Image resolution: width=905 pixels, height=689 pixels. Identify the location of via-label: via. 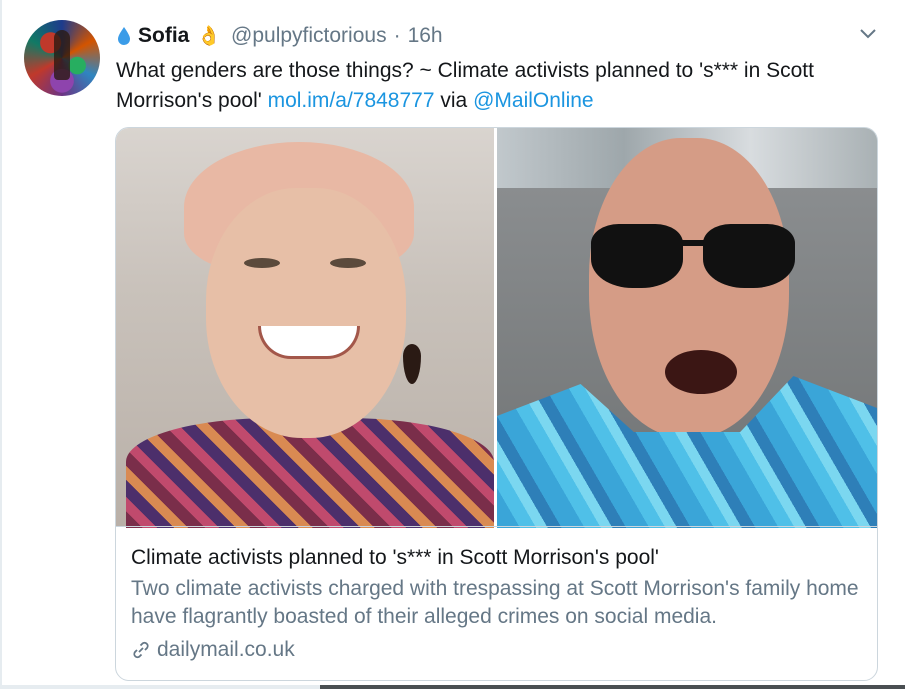
(454, 100).